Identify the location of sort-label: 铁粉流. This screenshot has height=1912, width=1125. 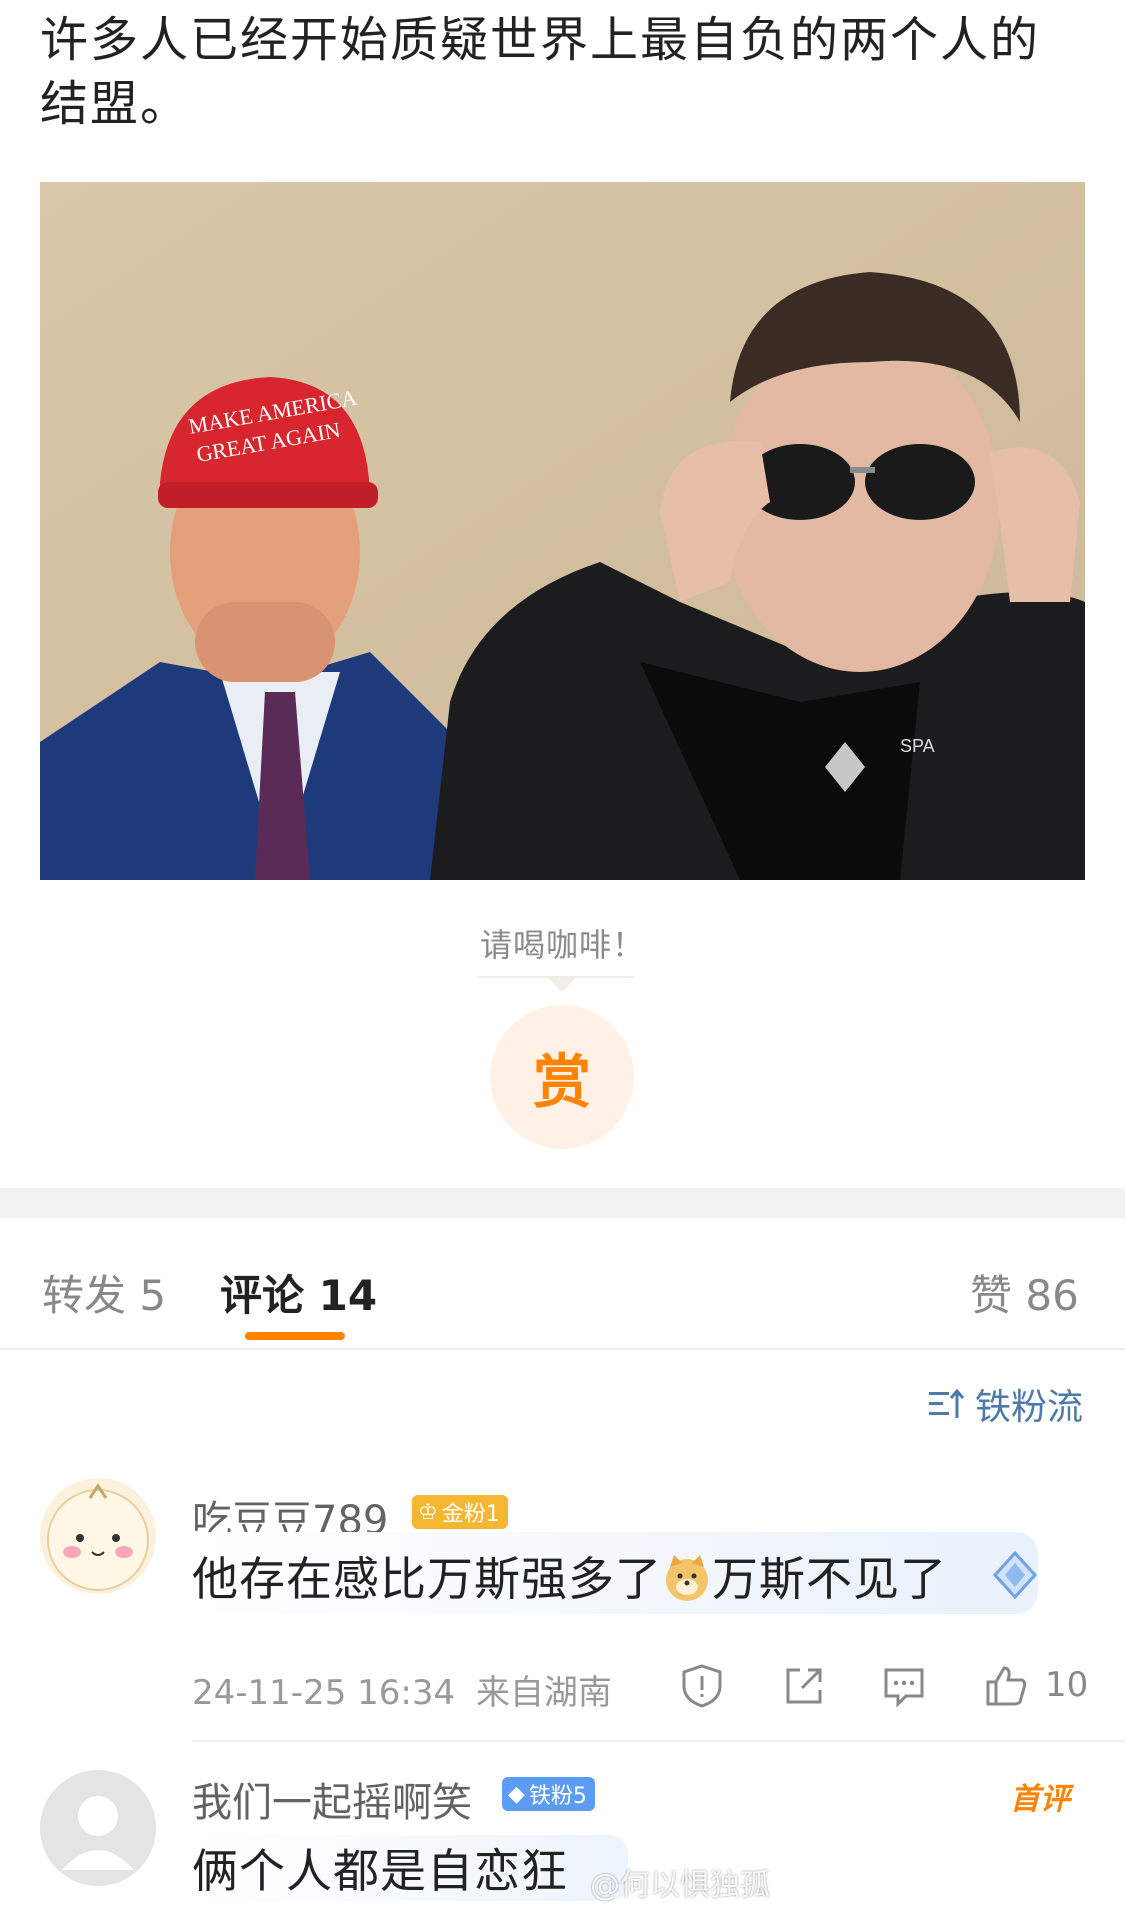
(1028, 1407).